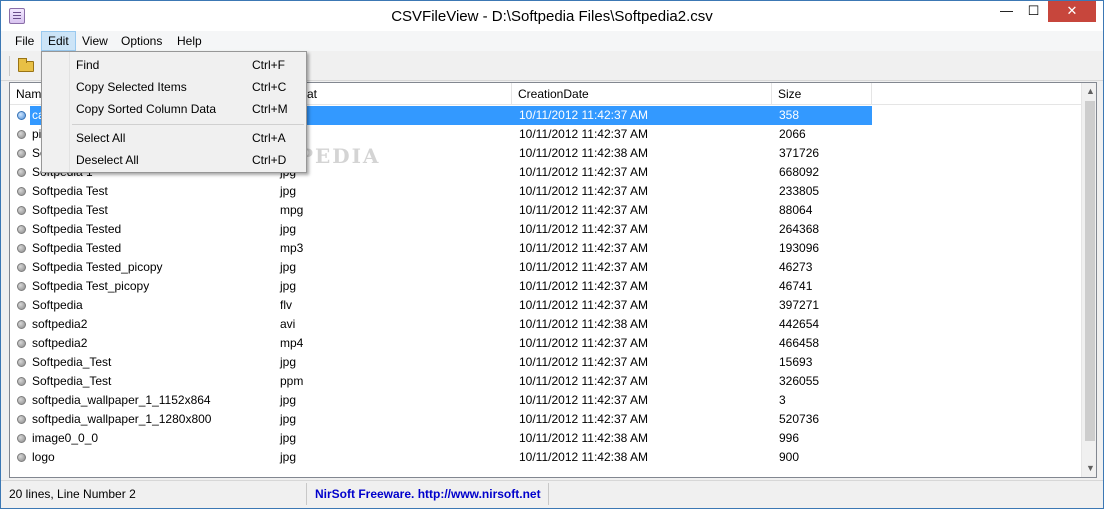 Image resolution: width=1104 pixels, height=509 pixels. What do you see at coordinates (822, 94) in the screenshot?
I see `column-header-size: Size` at bounding box center [822, 94].